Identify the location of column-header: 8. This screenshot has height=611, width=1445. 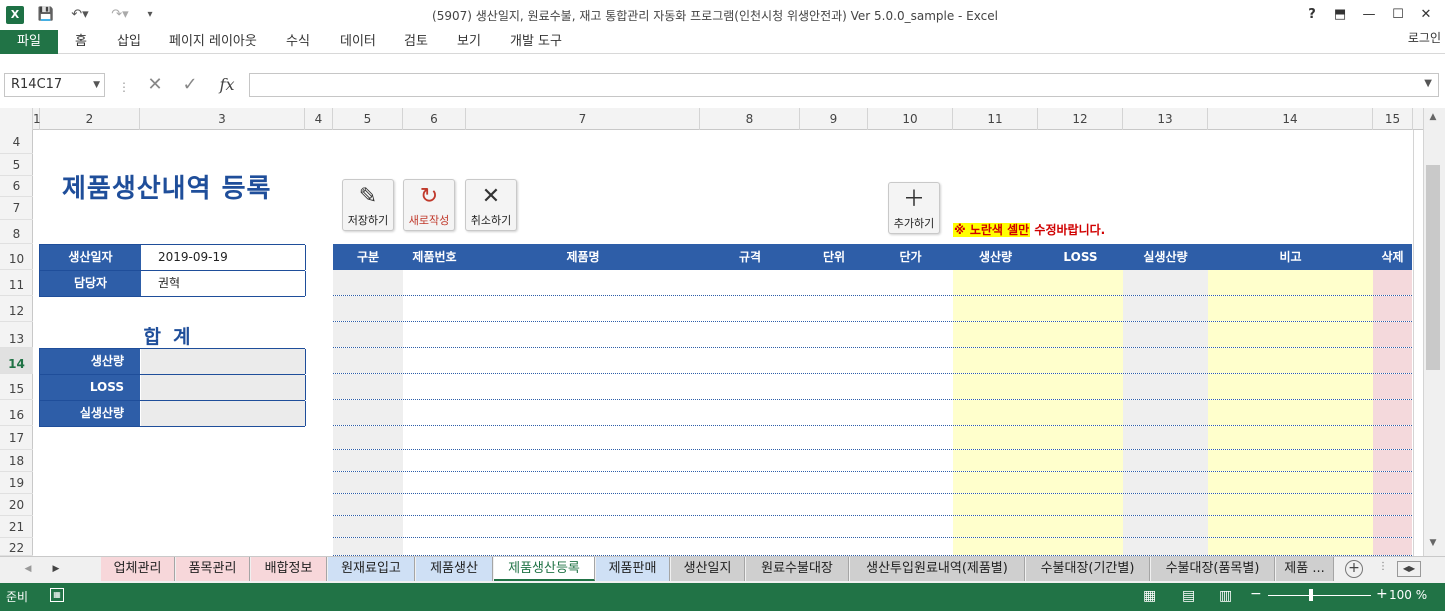
(750, 119).